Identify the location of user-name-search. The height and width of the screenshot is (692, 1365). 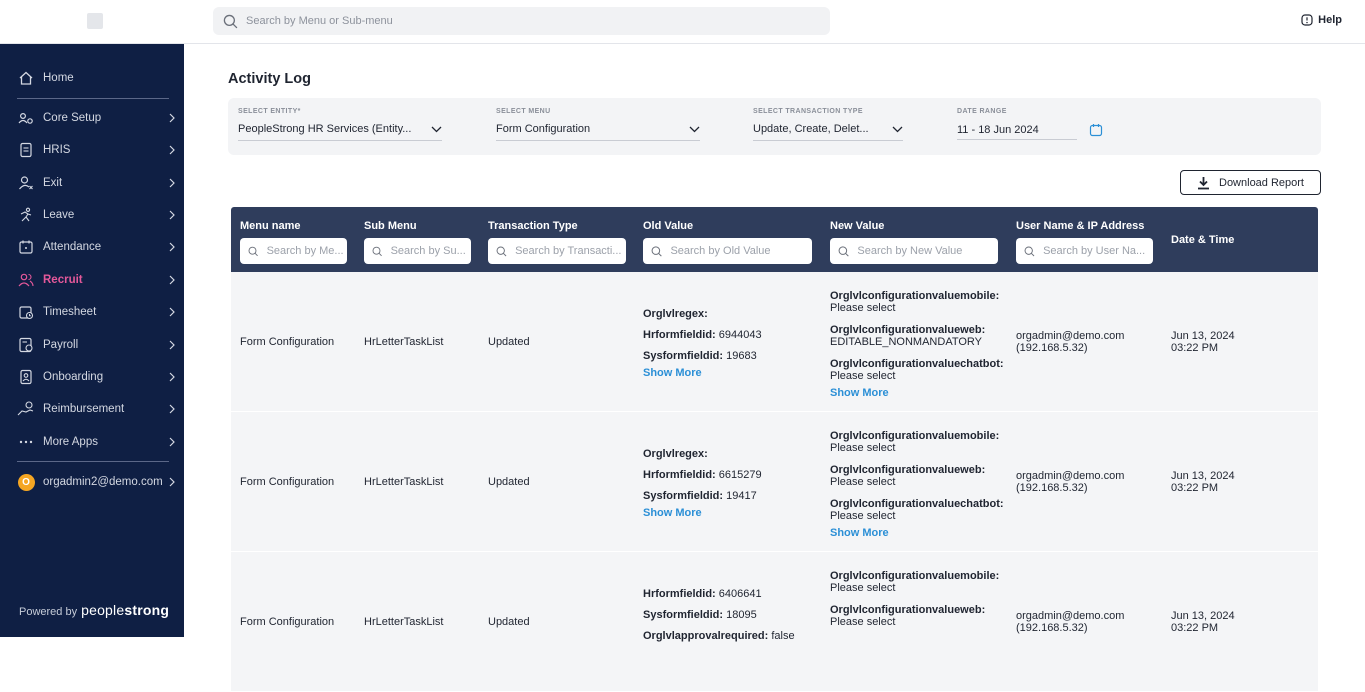
(1084, 251).